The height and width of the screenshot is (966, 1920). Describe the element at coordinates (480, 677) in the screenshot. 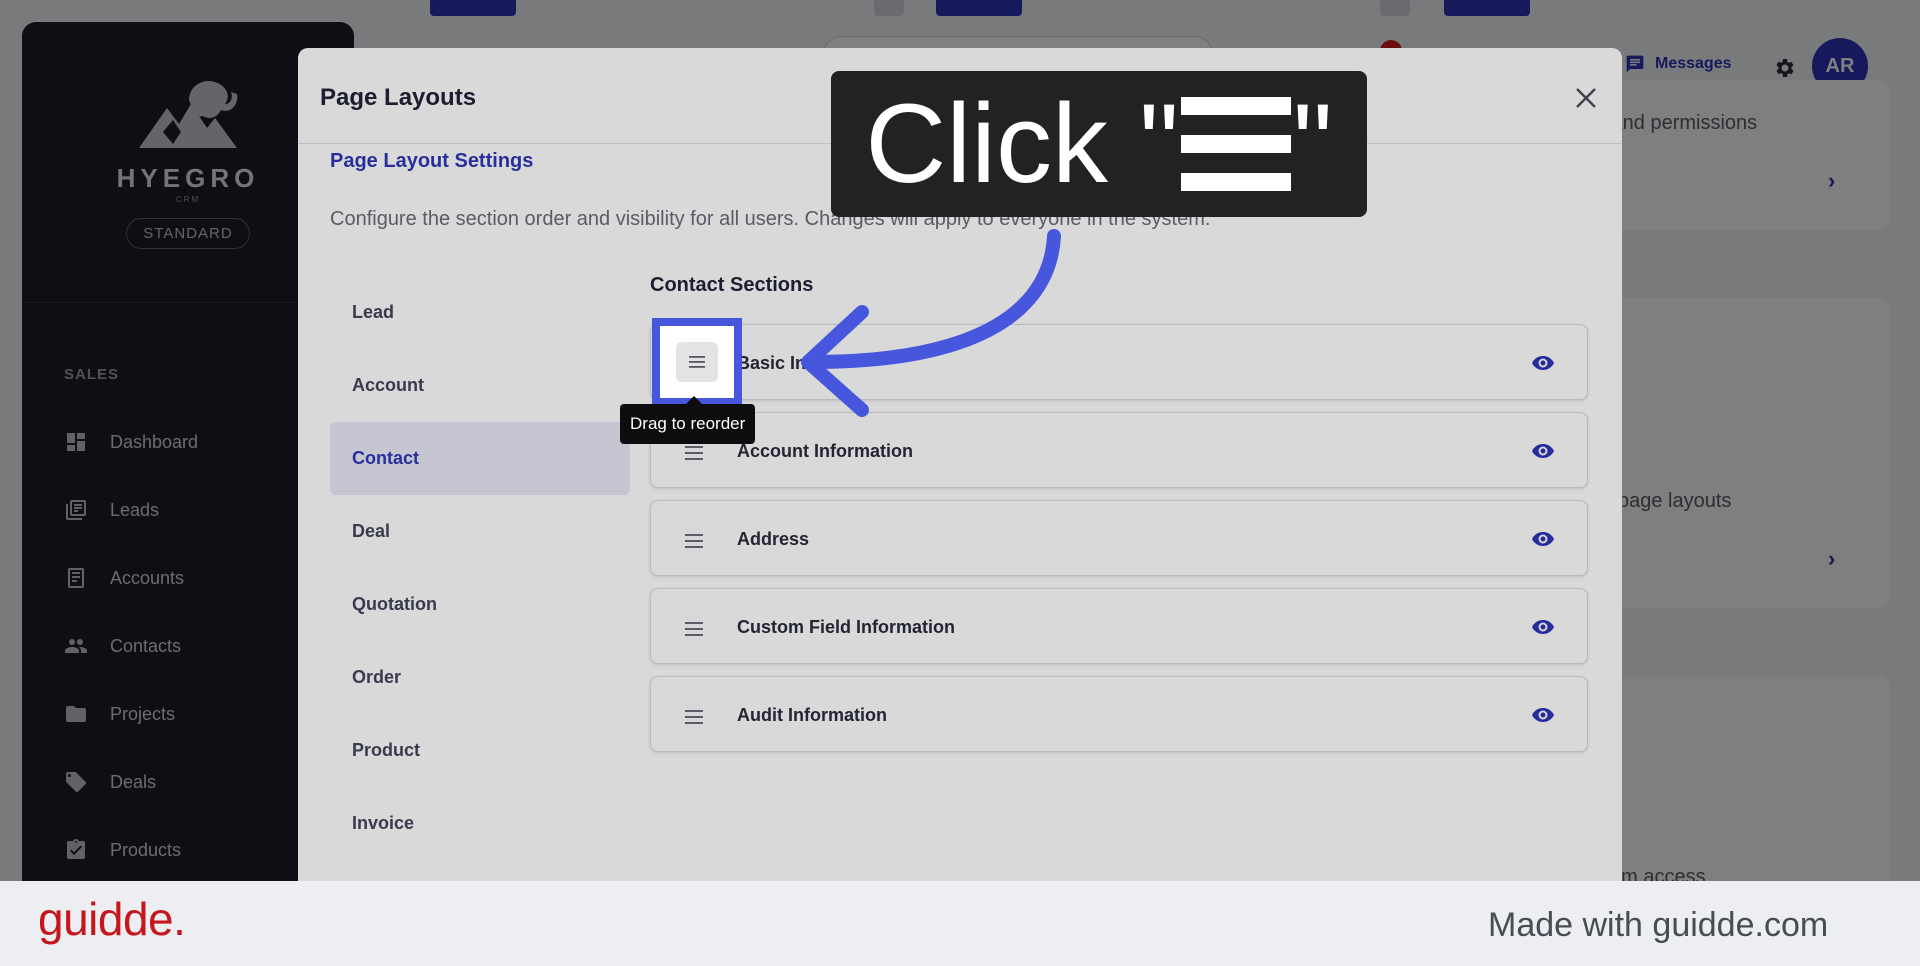

I see `entity-tab-order: Order` at that location.